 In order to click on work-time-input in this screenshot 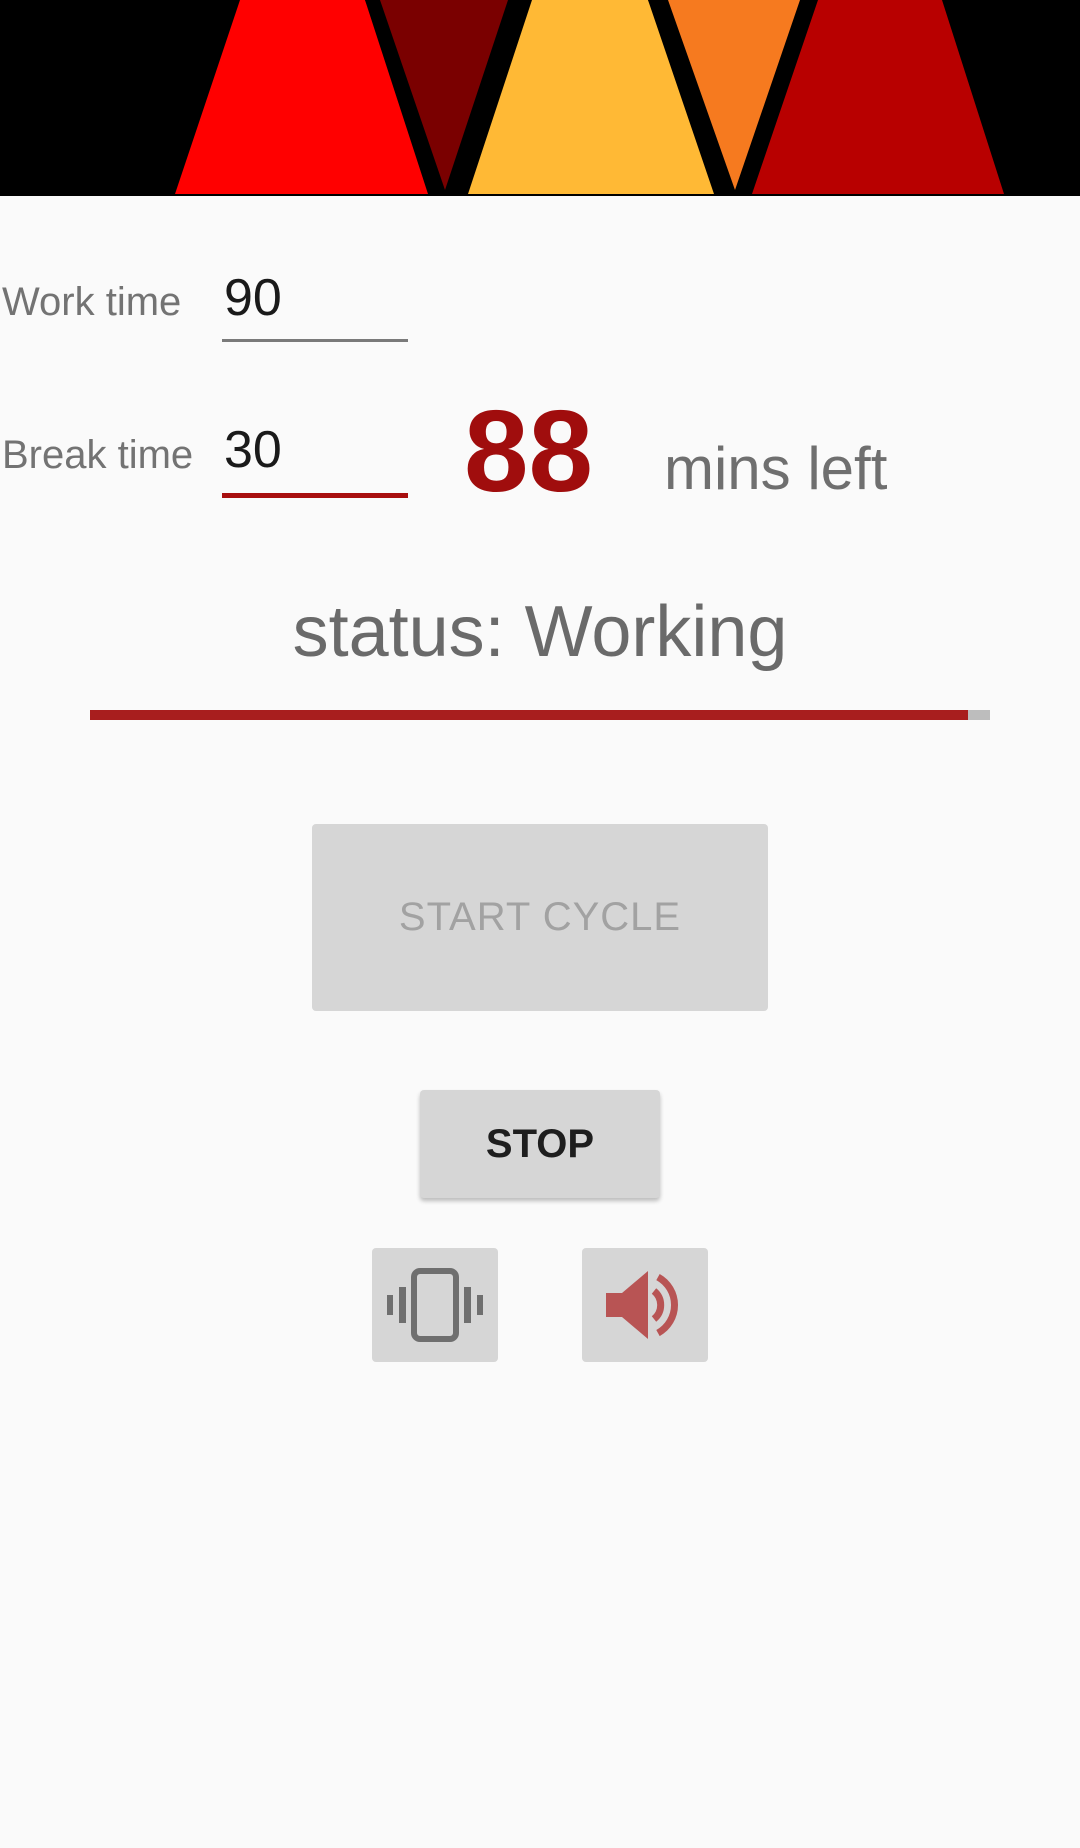, I will do `click(316, 298)`.